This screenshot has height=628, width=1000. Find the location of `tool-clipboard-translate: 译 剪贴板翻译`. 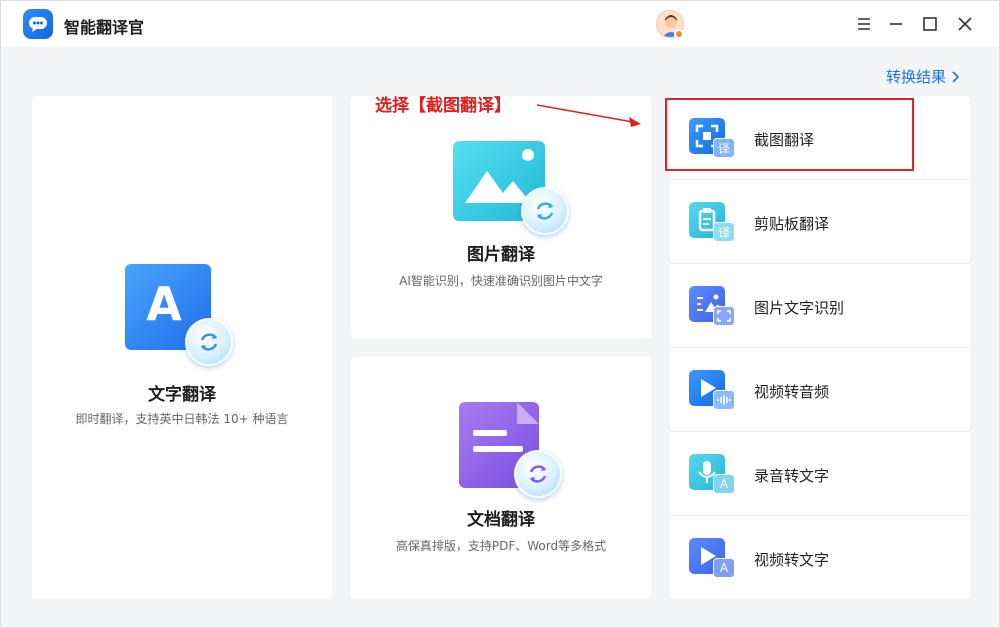

tool-clipboard-translate: 译 剪贴板翻译 is located at coordinates (820, 222).